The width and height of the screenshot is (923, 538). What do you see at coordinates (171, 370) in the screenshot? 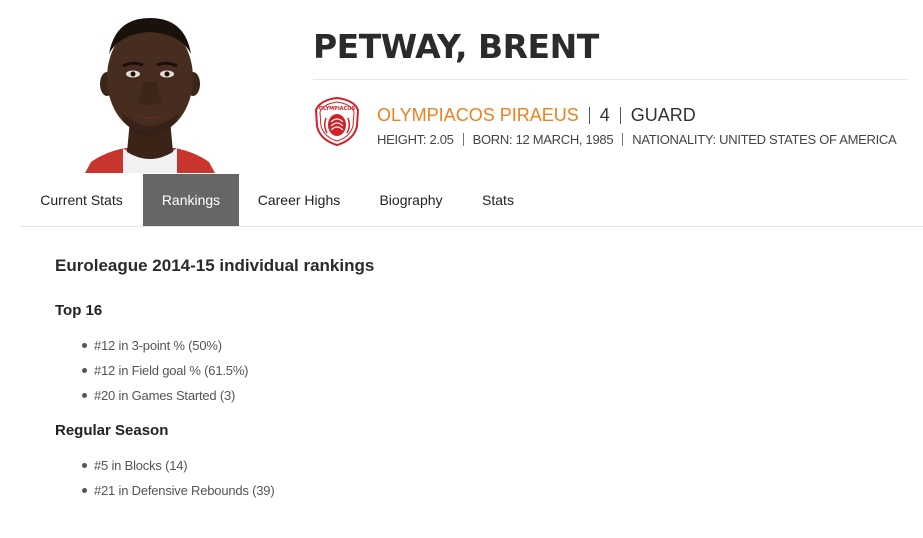
I see `ranking-text: #12 in Field goal % (61.5%)` at bounding box center [171, 370].